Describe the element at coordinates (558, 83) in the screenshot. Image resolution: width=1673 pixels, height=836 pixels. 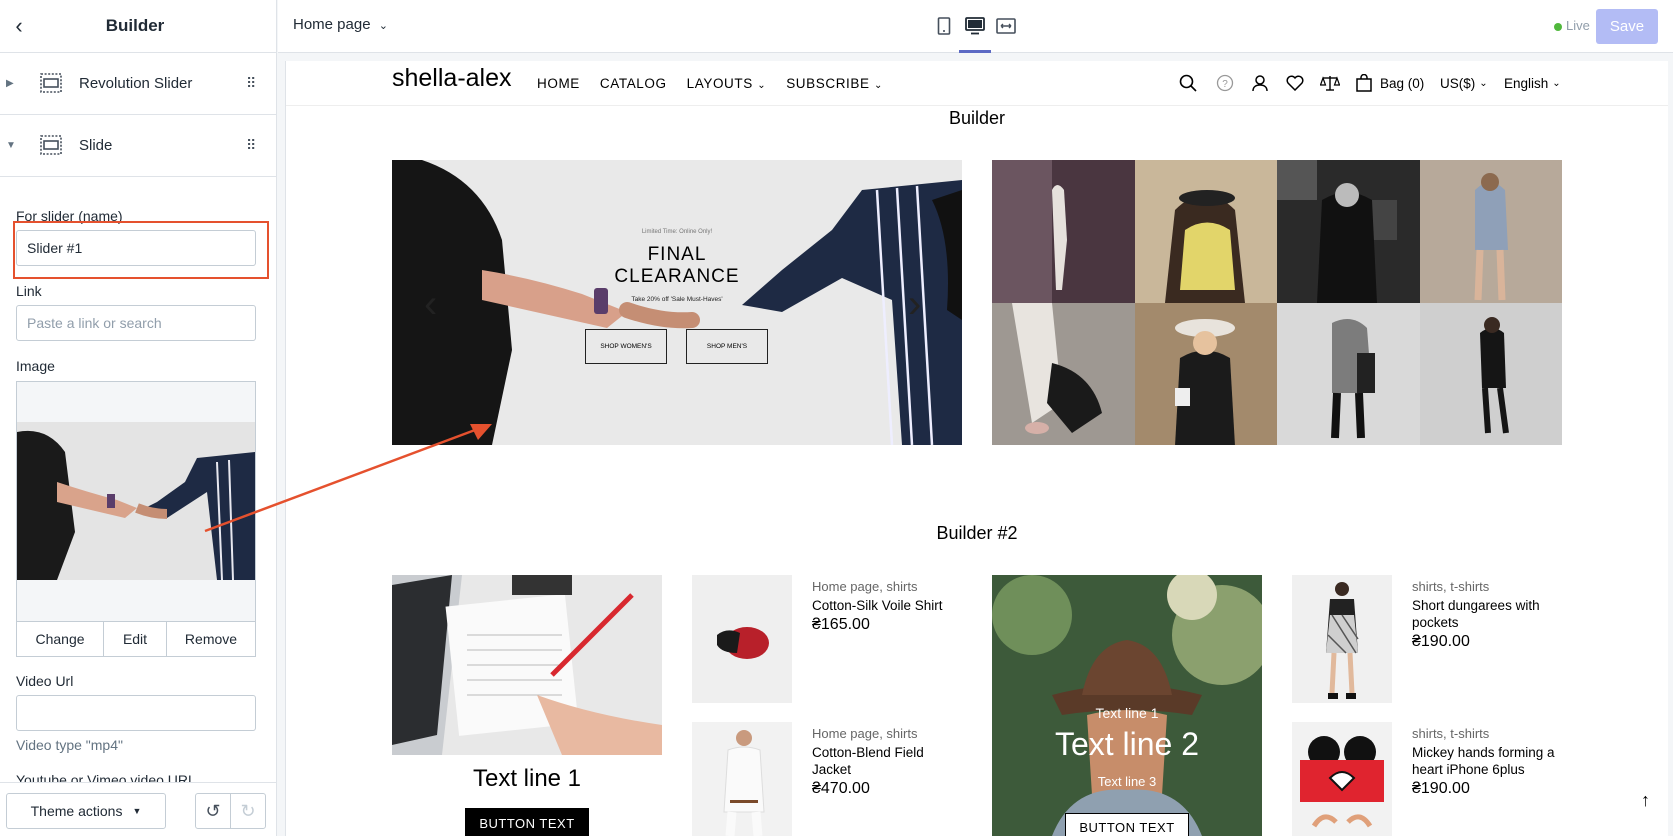
I see `nav-home: HOME` at that location.